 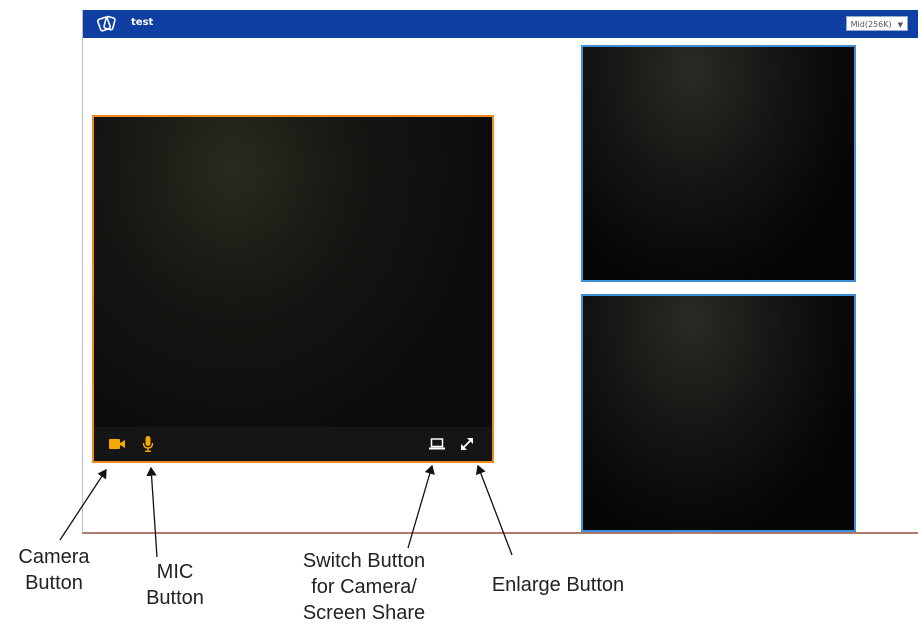 I want to click on microphone-icon, so click(x=148, y=444).